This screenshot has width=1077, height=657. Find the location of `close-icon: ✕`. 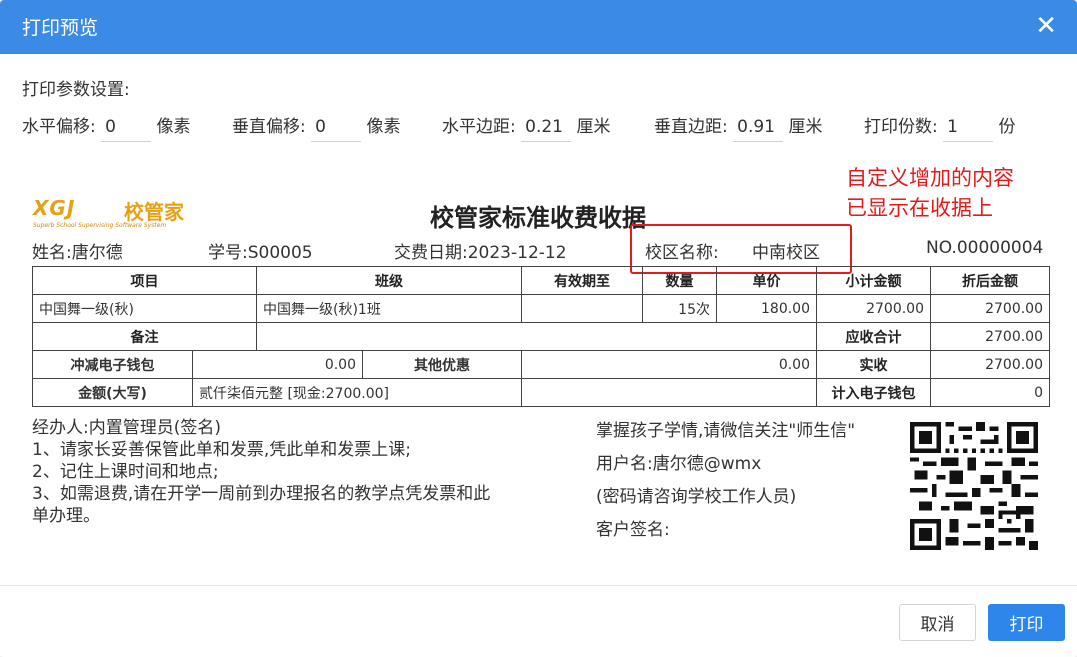

close-icon: ✕ is located at coordinates (1046, 26).